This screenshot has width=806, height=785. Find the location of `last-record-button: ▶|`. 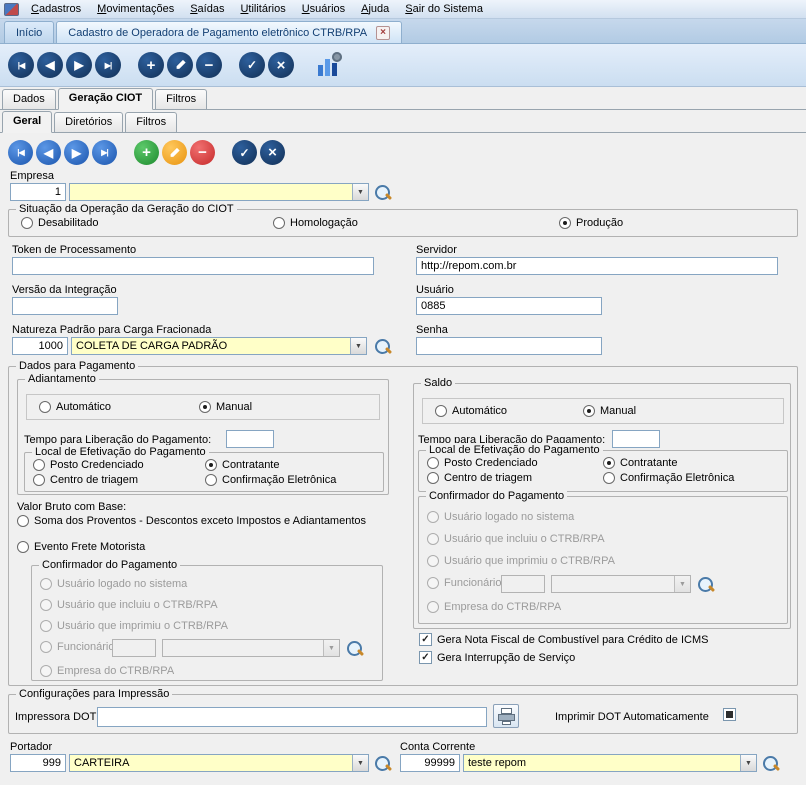

last-record-button: ▶| is located at coordinates (108, 65).